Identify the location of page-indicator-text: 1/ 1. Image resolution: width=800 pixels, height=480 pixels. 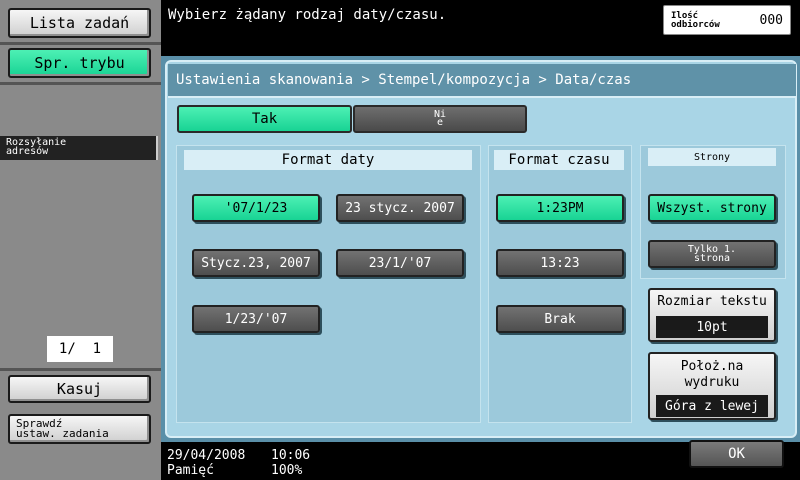
(80, 349).